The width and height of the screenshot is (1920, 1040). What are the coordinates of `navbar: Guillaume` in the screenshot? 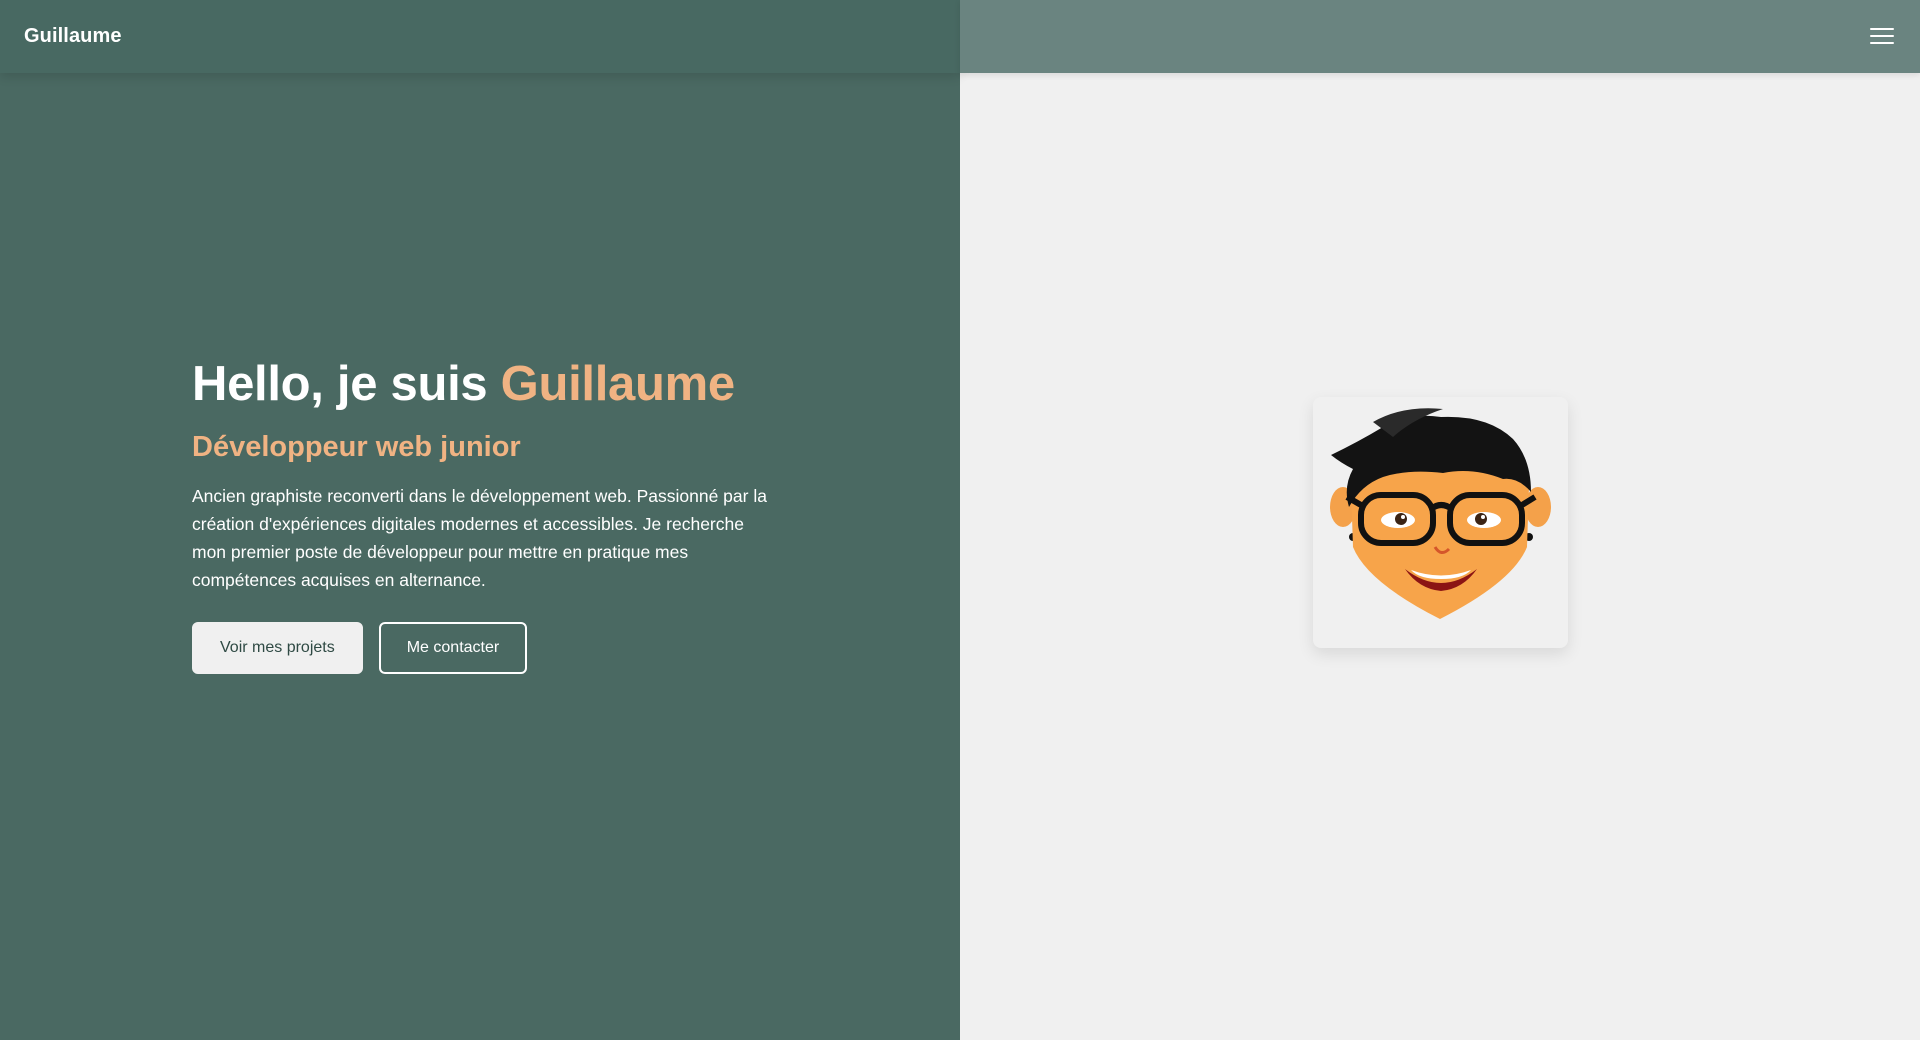 It's located at (960, 36).